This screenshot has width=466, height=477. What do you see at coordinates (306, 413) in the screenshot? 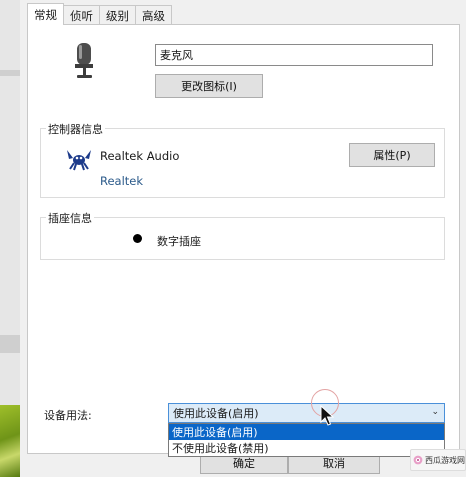
I see `device-usage-select: 使用此设备(启用) ⌄` at bounding box center [306, 413].